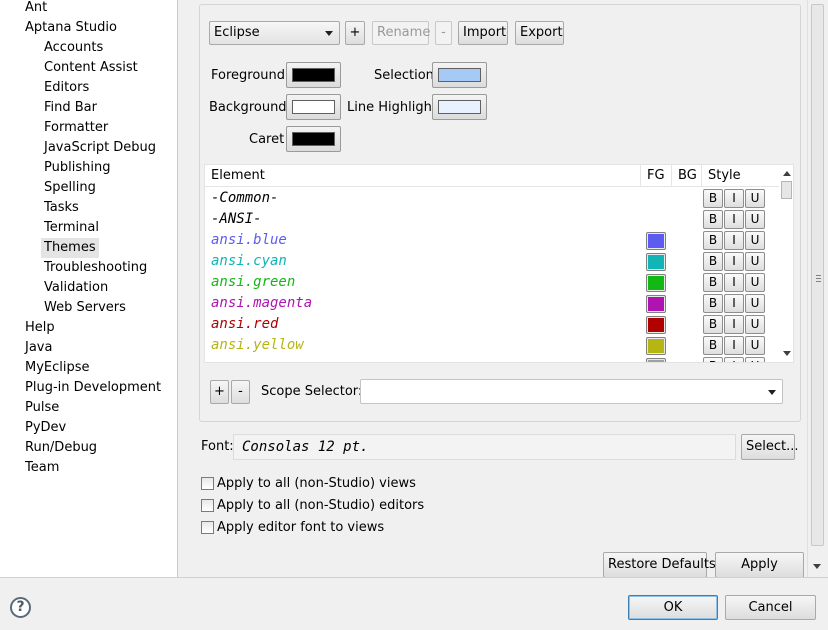 The height and width of the screenshot is (630, 828). Describe the element at coordinates (316, 484) in the screenshot. I see `option-label: Apply to all (non-Studio) views` at that location.